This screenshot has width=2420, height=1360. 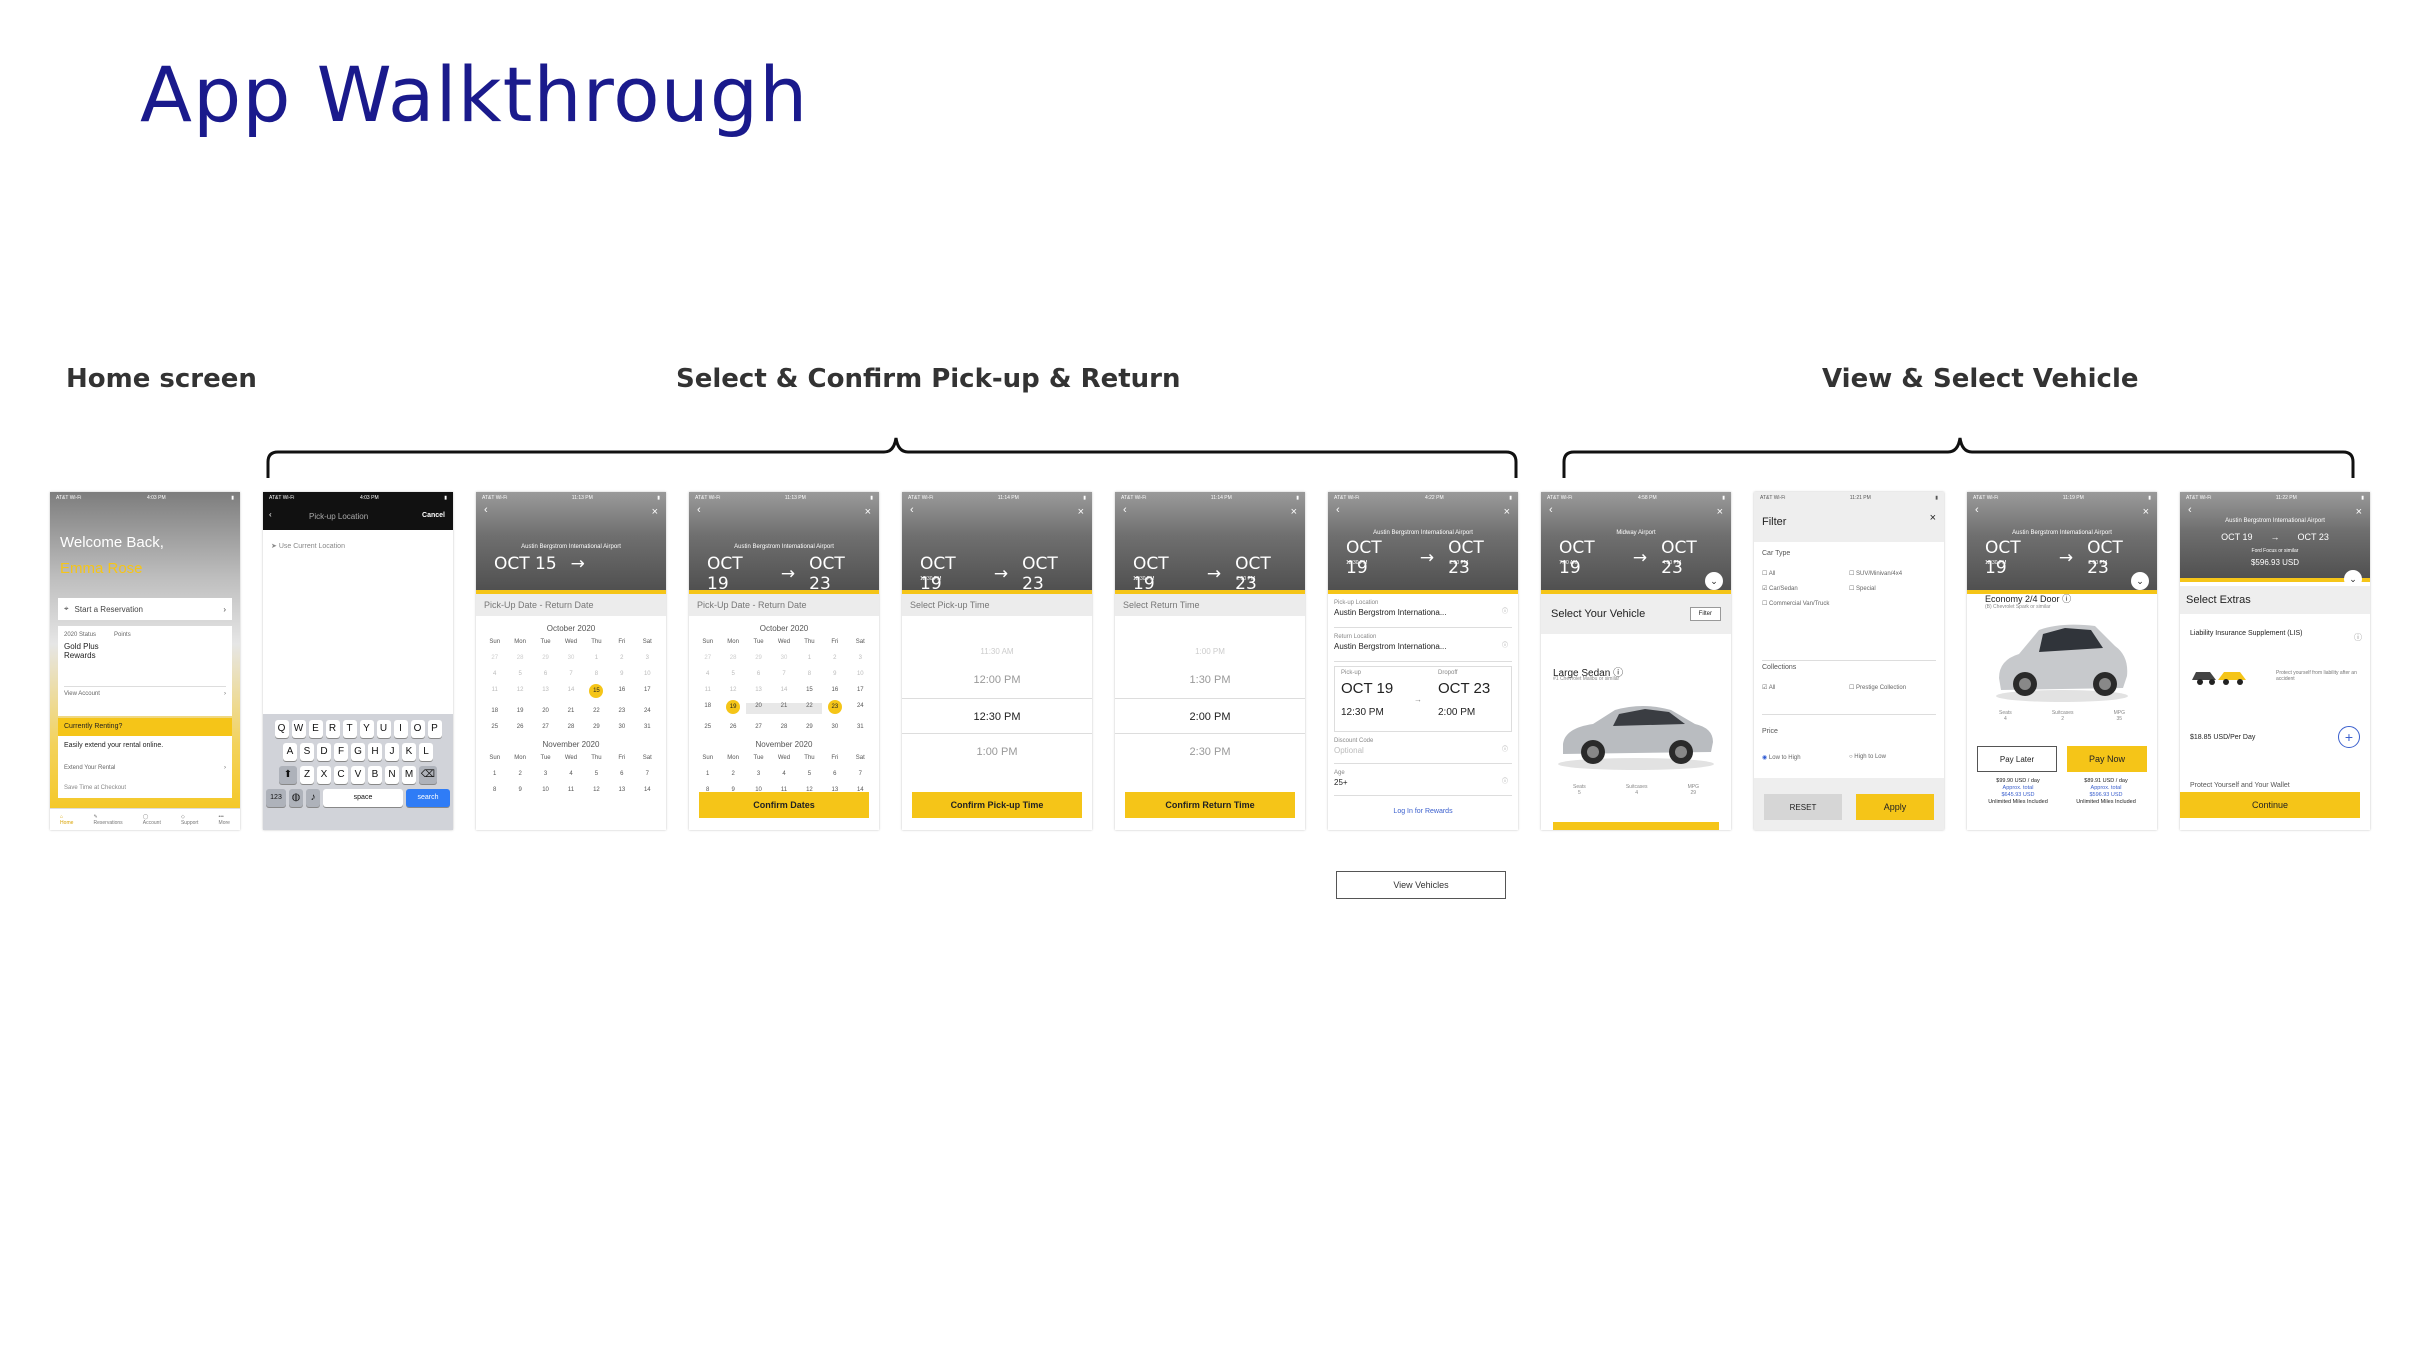 I want to click on time-option: 2:30 PM, so click(x=1210, y=752).